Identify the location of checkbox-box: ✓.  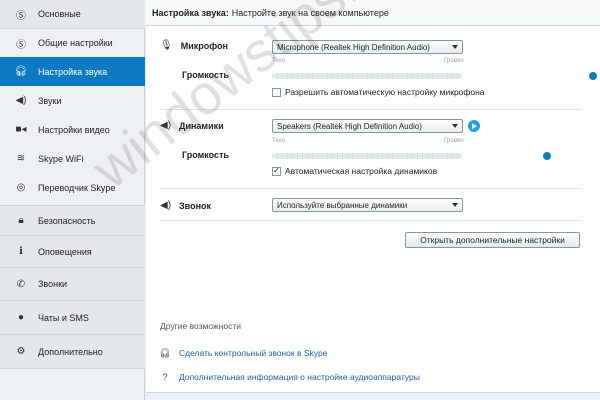
(276, 171).